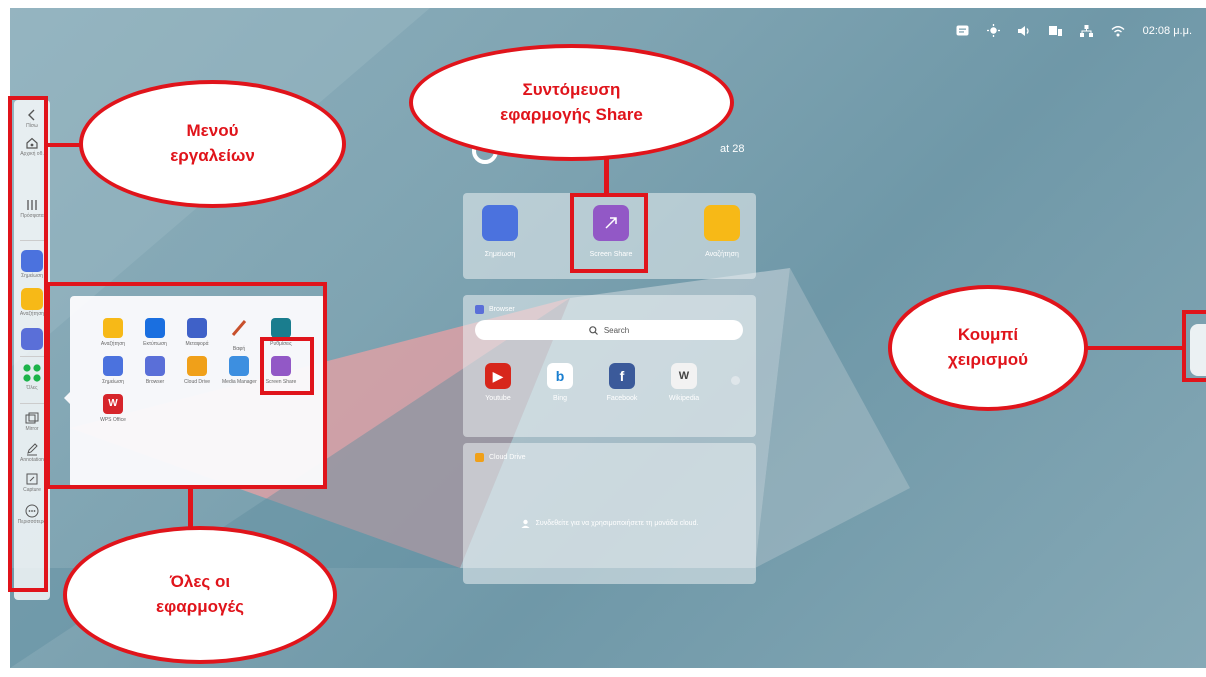 Image resolution: width=1206 pixels, height=677 pixels. I want to click on link-wikipedia: W Wikipedia, so click(684, 382).